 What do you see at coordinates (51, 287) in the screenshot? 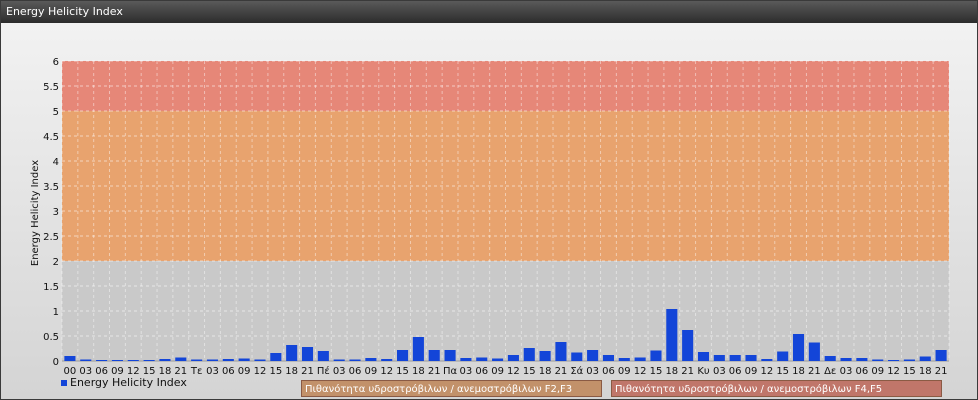
I see `y-tick-label: 1.5` at bounding box center [51, 287].